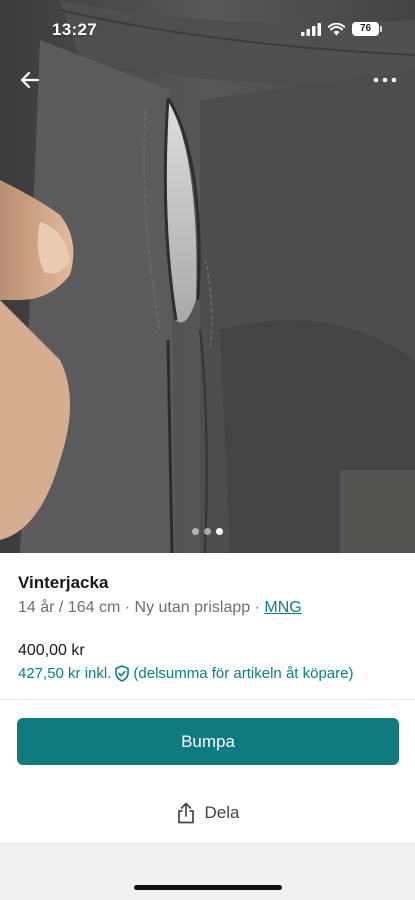 This screenshot has width=415, height=900. I want to click on item-condition: Ny utan prislapp, so click(192, 607).